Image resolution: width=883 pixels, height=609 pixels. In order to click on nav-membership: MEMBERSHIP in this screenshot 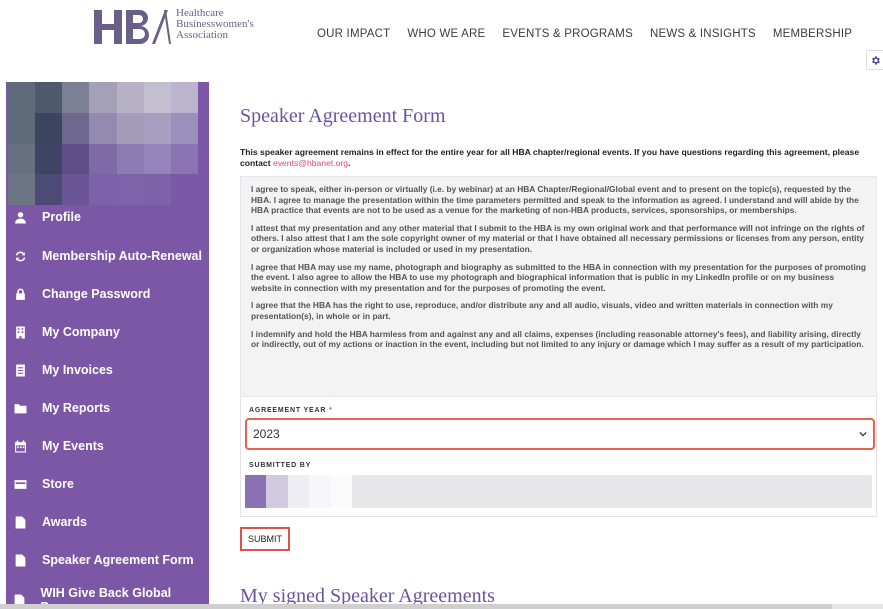, I will do `click(812, 34)`.